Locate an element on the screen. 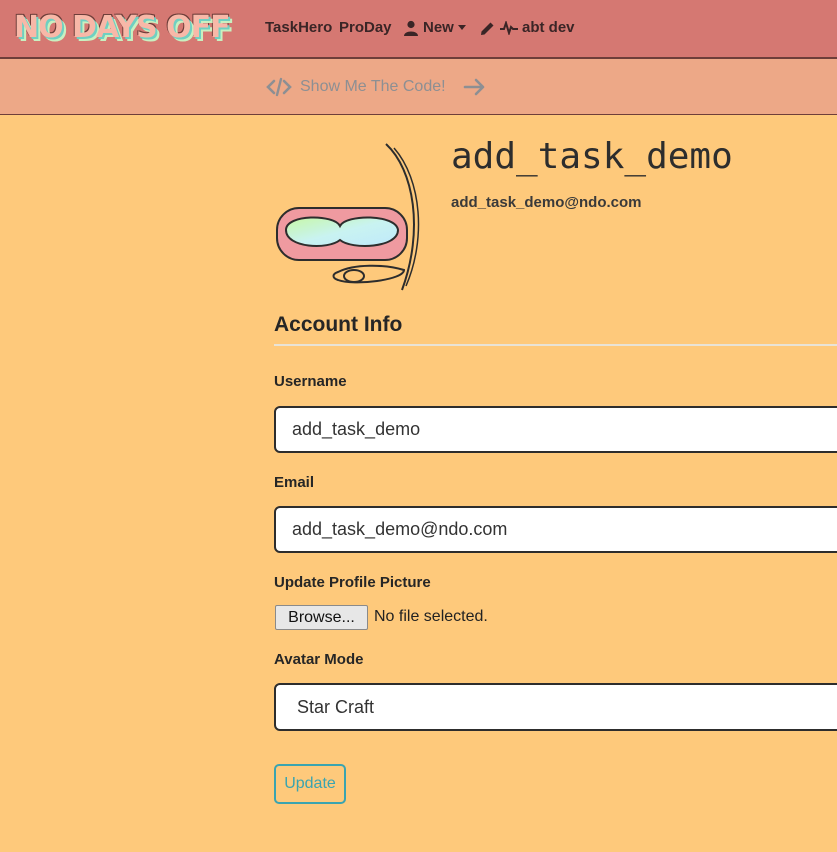 The image size is (837, 852). username-label: Username is located at coordinates (310, 381).